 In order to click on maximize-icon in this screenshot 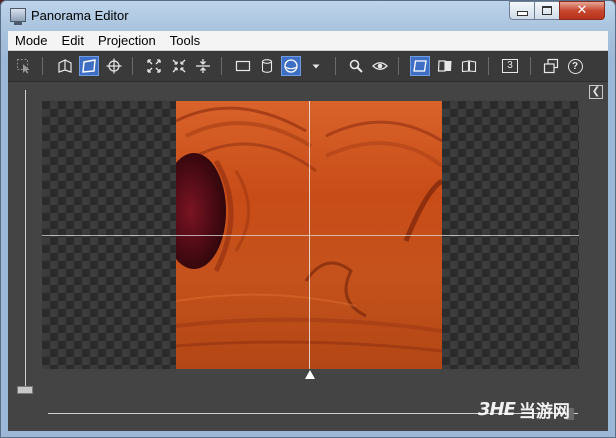, I will do `click(547, 10)`.